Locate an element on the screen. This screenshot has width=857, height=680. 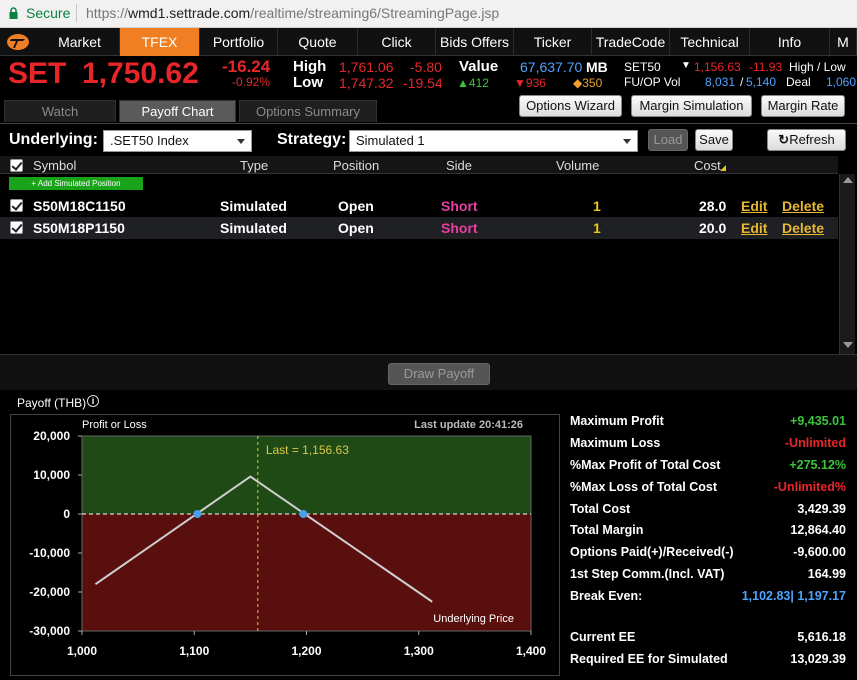
summary-label: %Max Profit of Total Cost is located at coordinates (645, 465).